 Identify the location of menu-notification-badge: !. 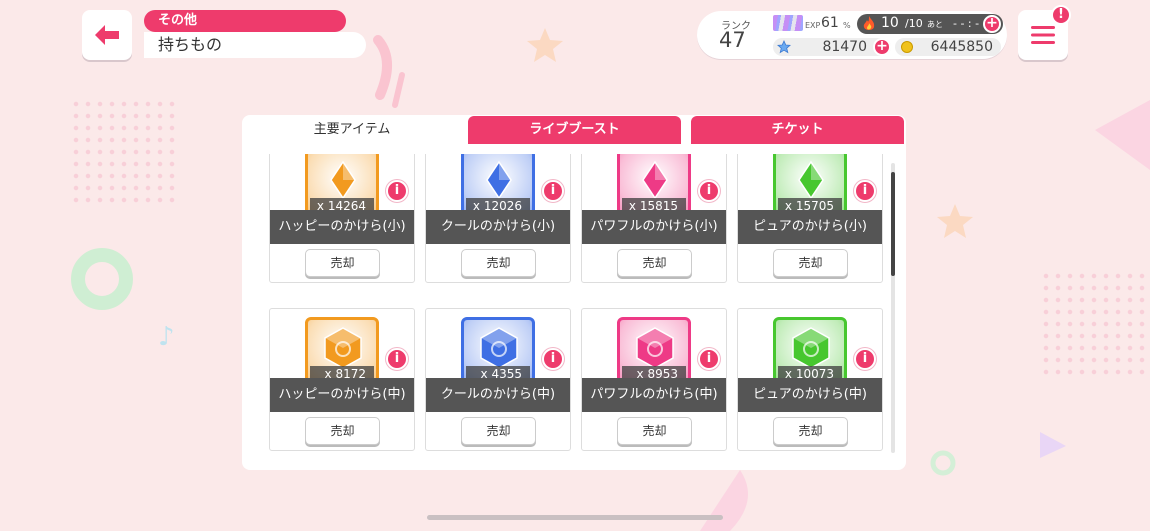
(1061, 15).